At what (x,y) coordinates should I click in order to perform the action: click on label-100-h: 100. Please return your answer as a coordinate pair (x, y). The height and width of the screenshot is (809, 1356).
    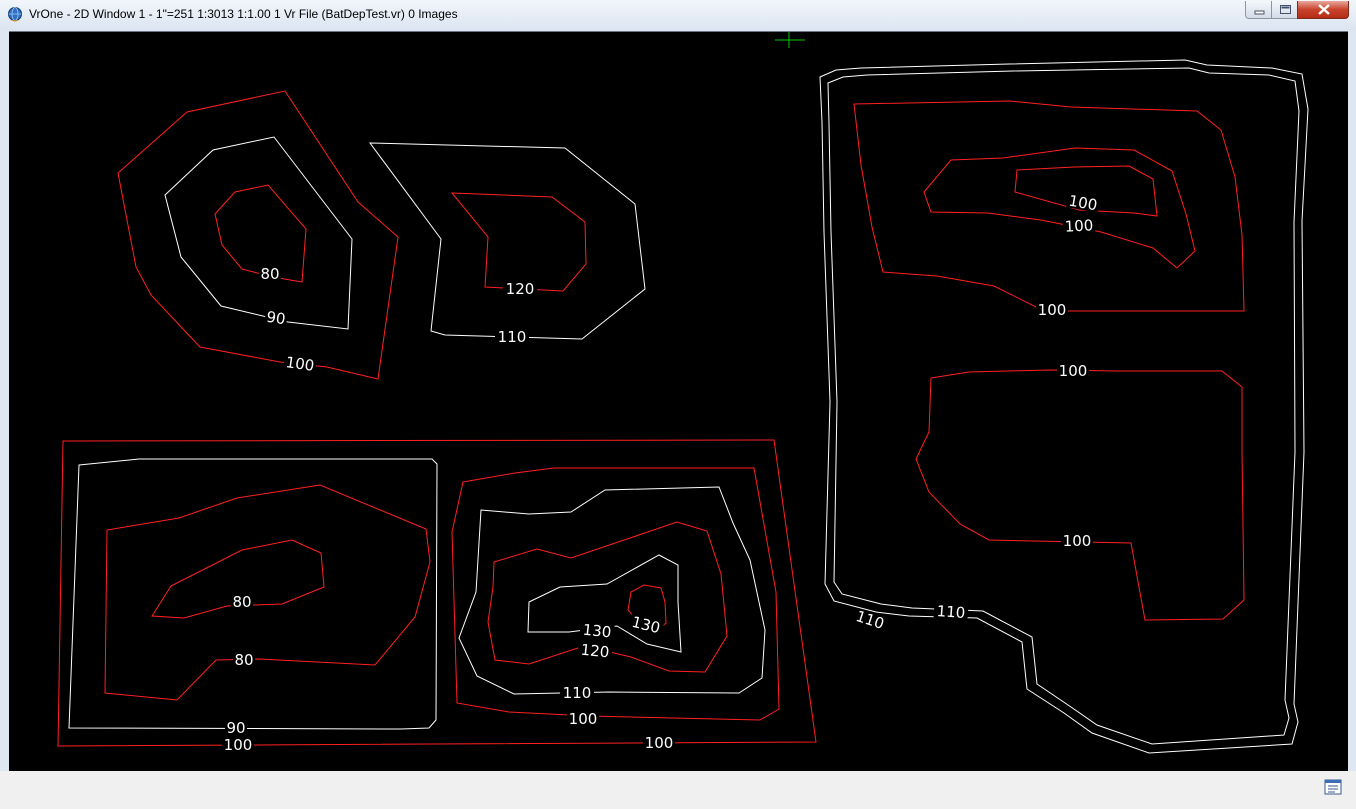
    Looking at the image, I should click on (1073, 371).